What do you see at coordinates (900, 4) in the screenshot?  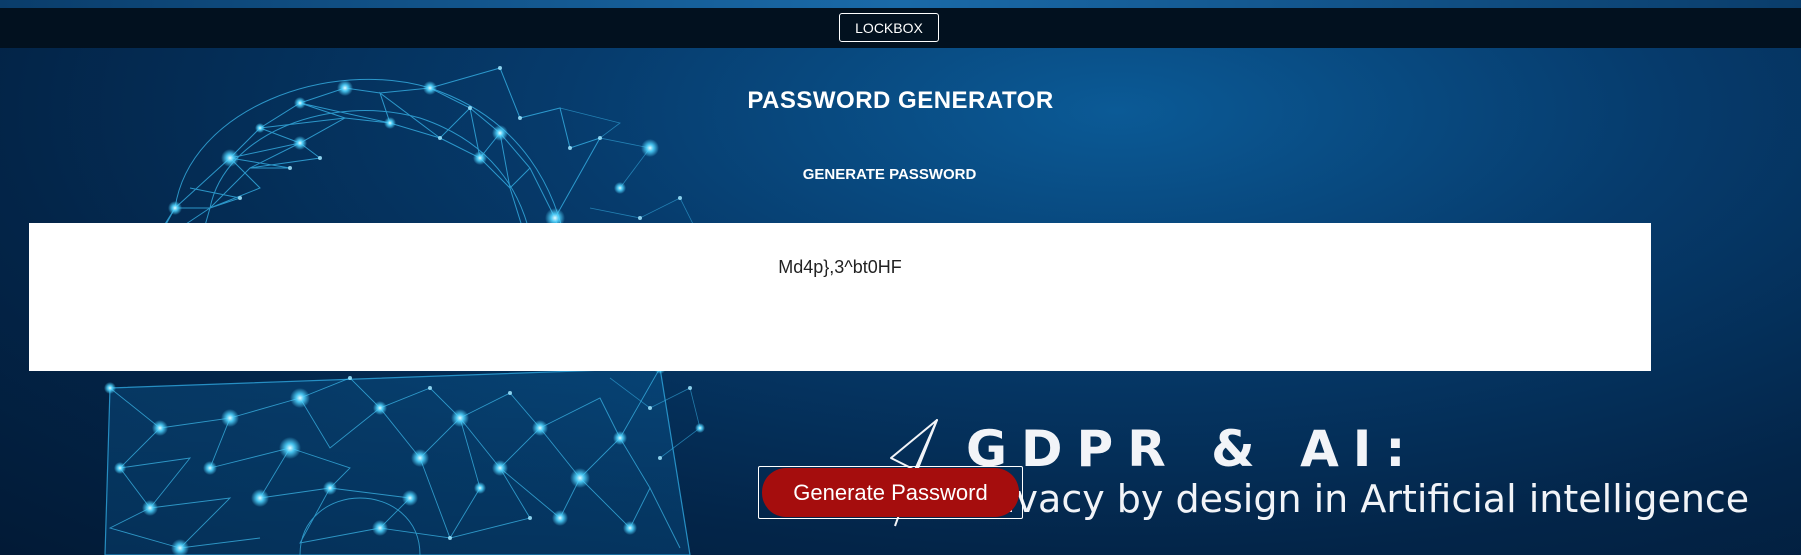 I see `top-accent-strip` at bounding box center [900, 4].